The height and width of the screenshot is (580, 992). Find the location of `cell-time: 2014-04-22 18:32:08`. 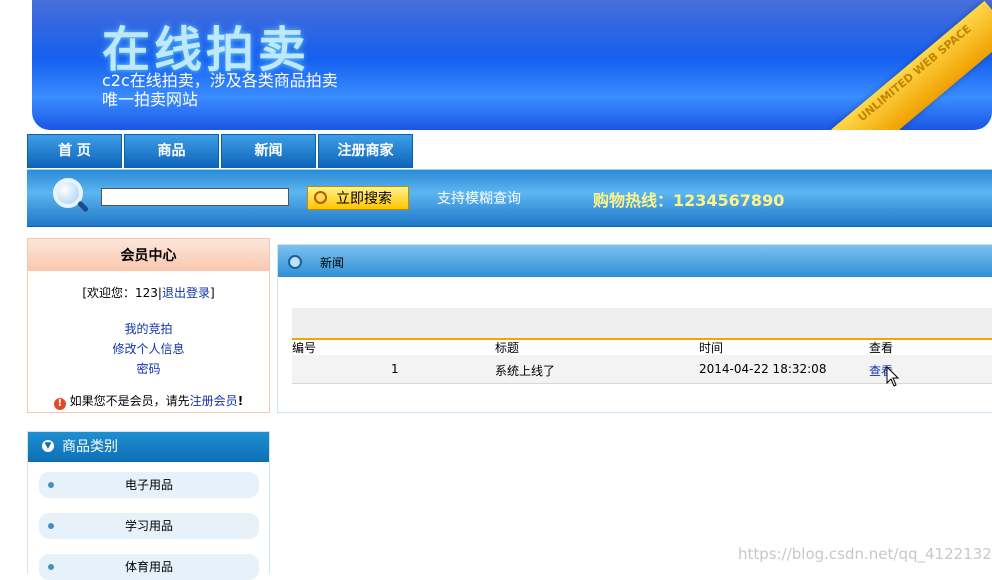

cell-time: 2014-04-22 18:32:08 is located at coordinates (763, 369).